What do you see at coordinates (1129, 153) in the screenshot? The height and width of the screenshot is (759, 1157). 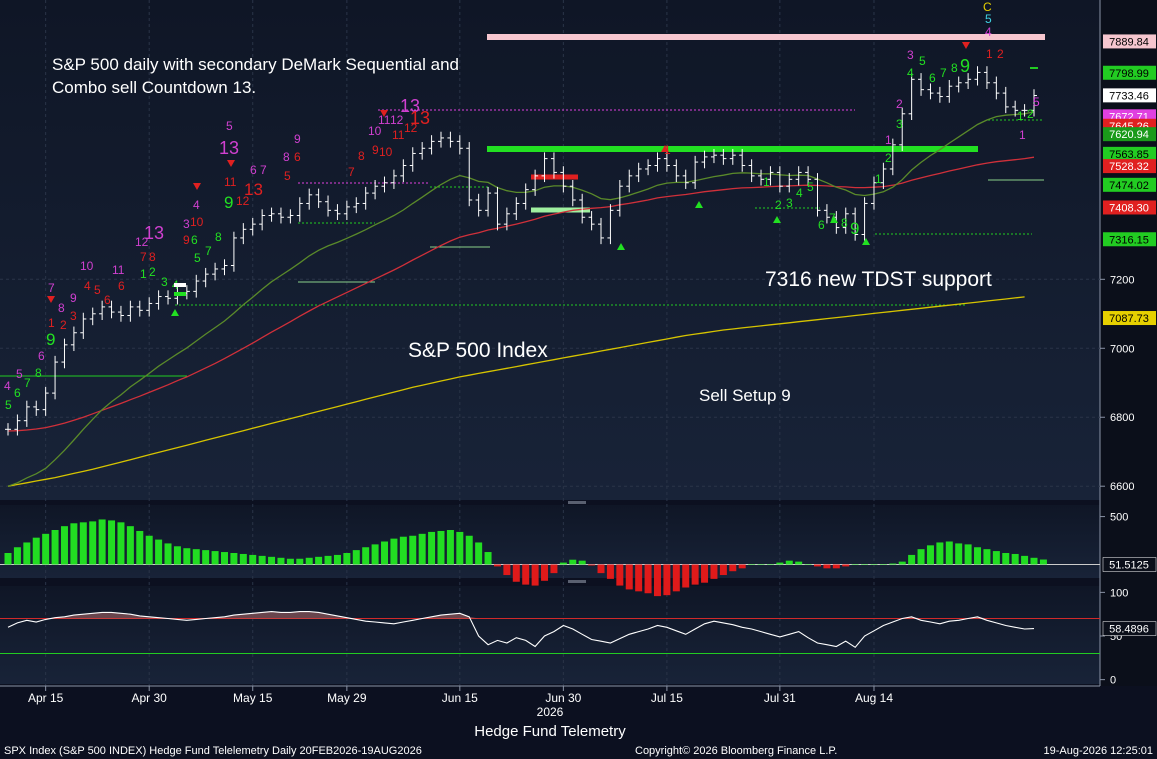 I see `price-tag: 7563.85` at bounding box center [1129, 153].